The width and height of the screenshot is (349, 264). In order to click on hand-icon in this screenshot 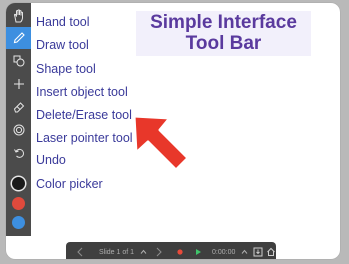, I will do `click(18, 16)`.